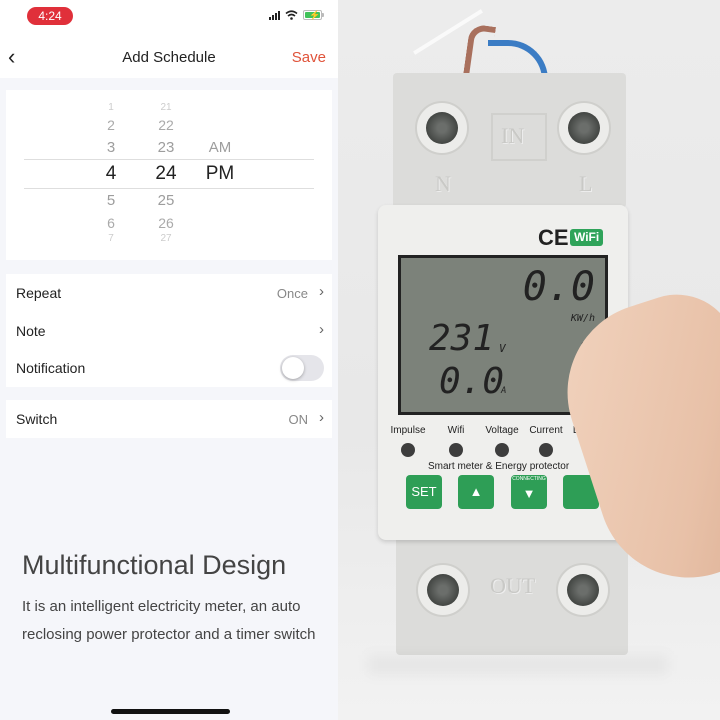 The image size is (720, 720). I want to click on status-icons: ⚡, so click(296, 15).